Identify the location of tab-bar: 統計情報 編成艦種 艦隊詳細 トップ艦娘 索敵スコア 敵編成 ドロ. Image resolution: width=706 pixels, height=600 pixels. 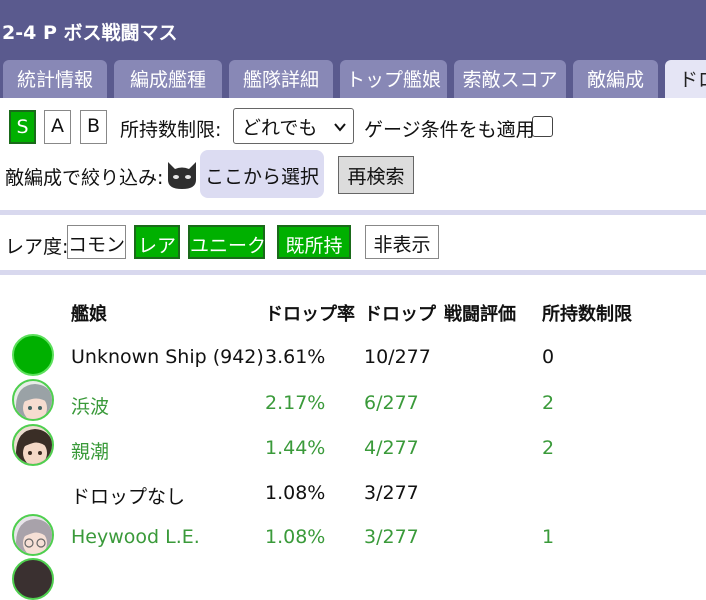
(353, 79).